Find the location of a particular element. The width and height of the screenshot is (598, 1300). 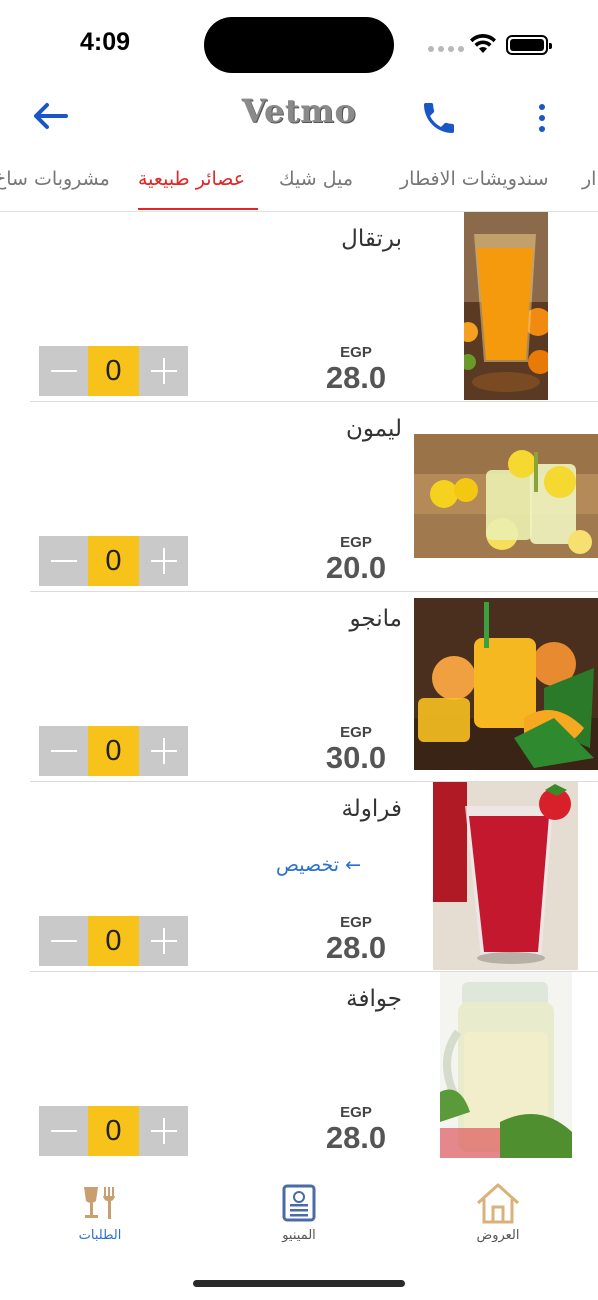

nav-orders-label: الطلبات is located at coordinates (100, 1235).